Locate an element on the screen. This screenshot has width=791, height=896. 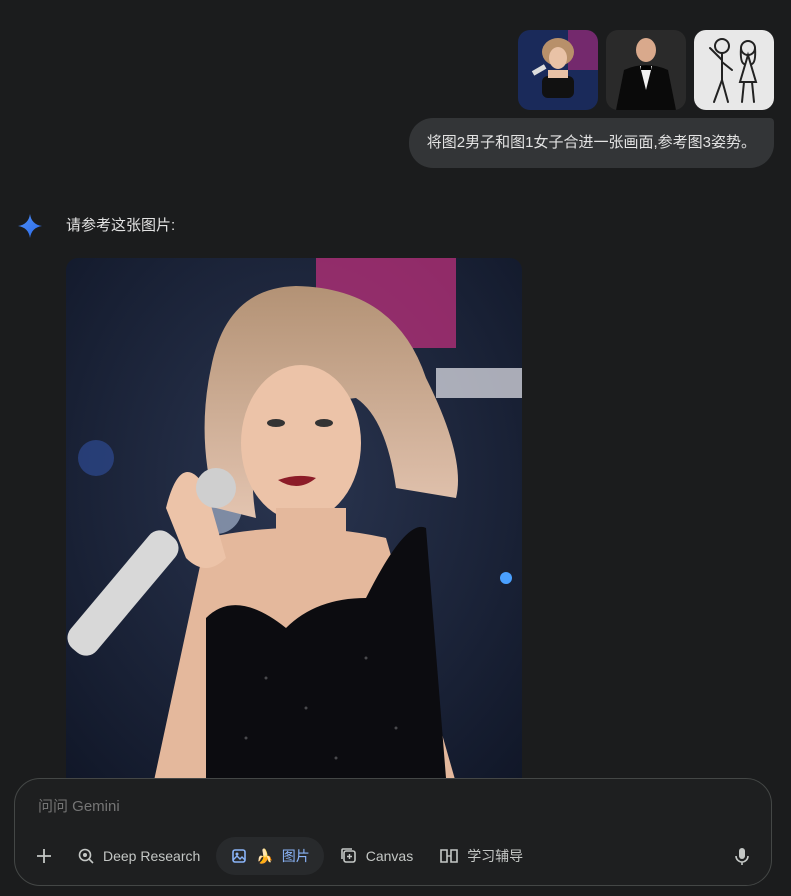
banana-emoji: 🍌 is located at coordinates (265, 855).